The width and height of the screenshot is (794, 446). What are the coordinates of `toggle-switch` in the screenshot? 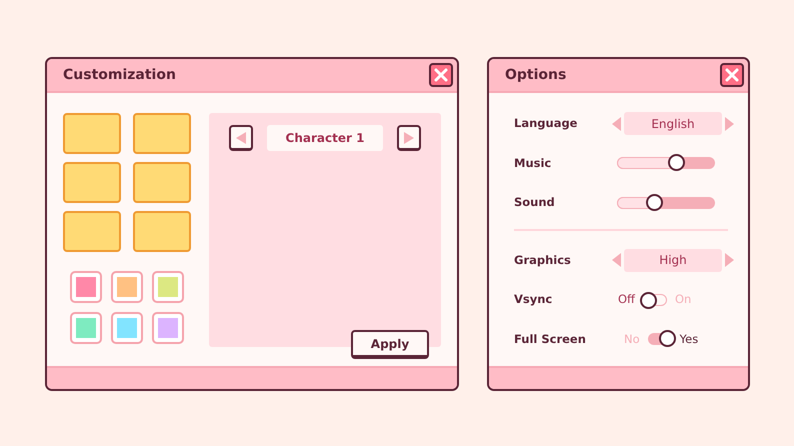 It's located at (654, 300).